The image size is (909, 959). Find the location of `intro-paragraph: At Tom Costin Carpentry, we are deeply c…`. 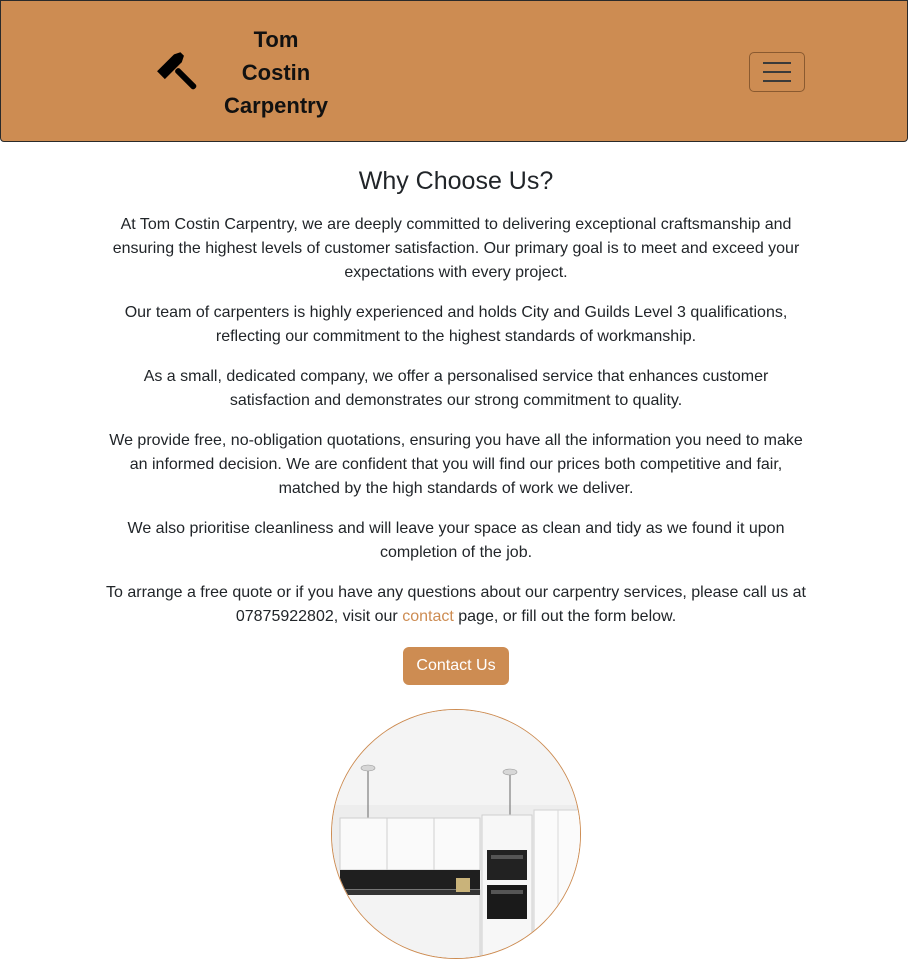

intro-paragraph: At Tom Costin Carpentry, we are deeply c… is located at coordinates (456, 248).